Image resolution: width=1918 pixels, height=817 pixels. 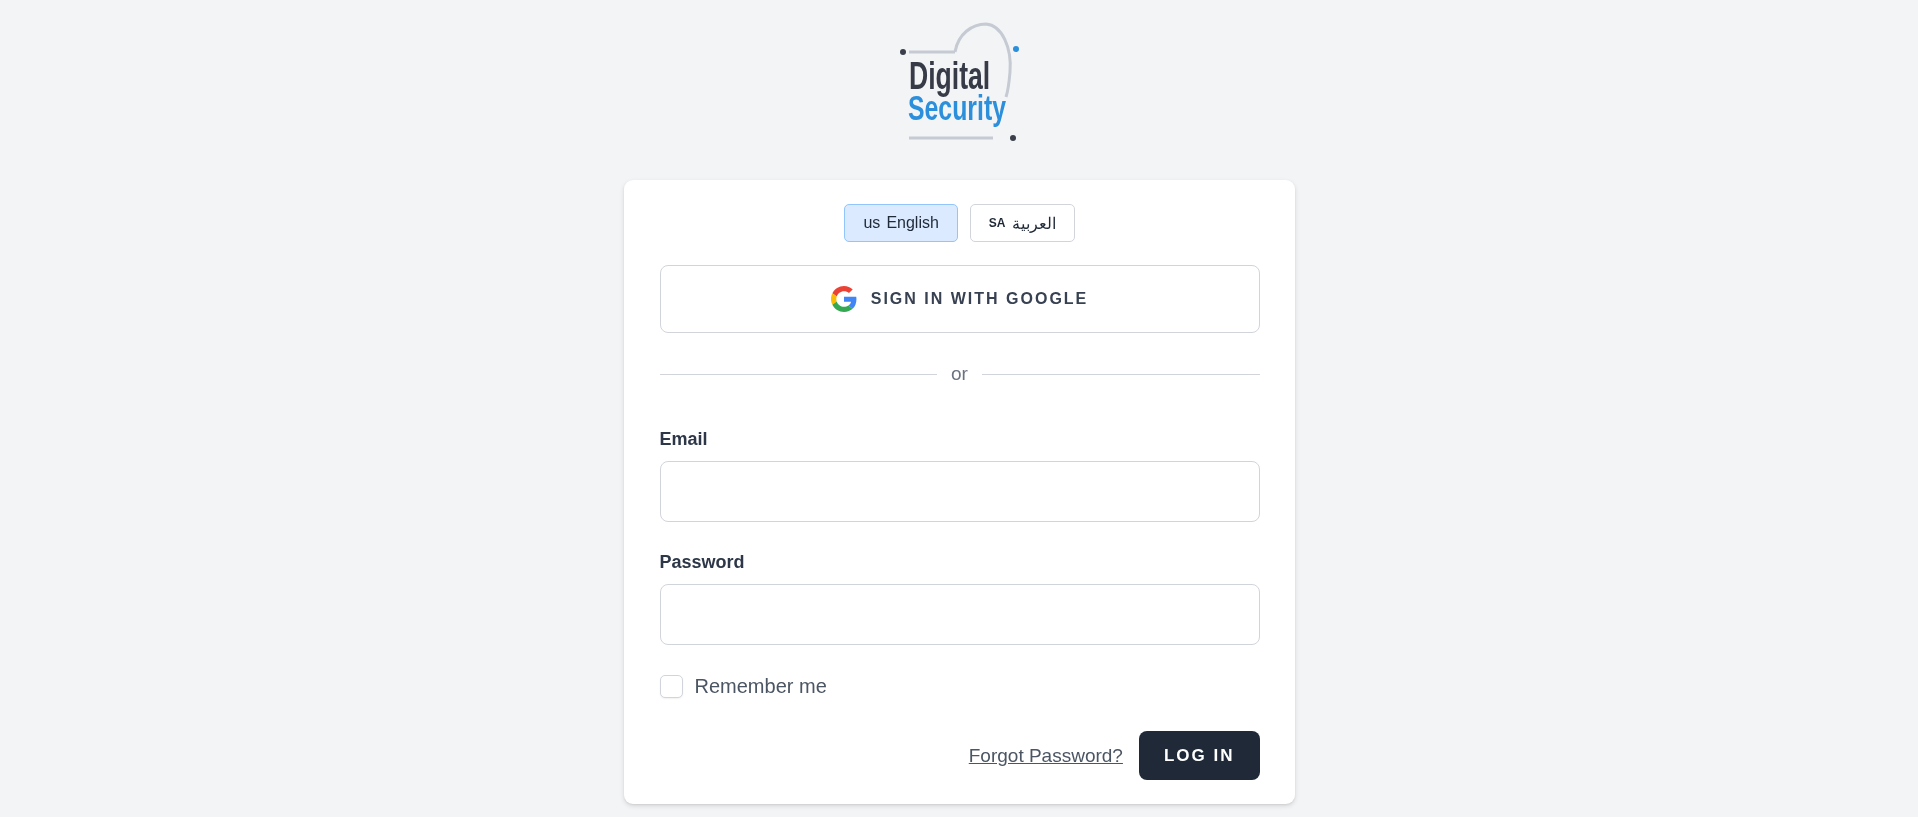 I want to click on field-label: Password, so click(x=702, y=562).